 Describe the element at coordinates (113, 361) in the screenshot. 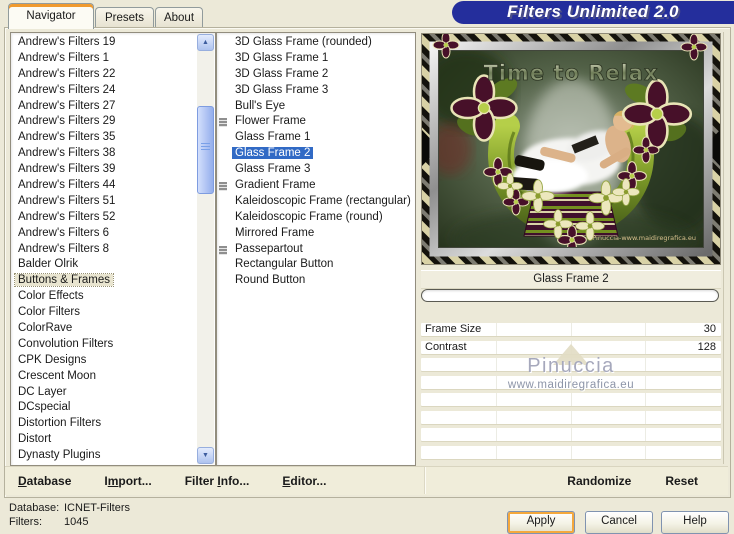

I see `category-item: CPK Designs` at that location.